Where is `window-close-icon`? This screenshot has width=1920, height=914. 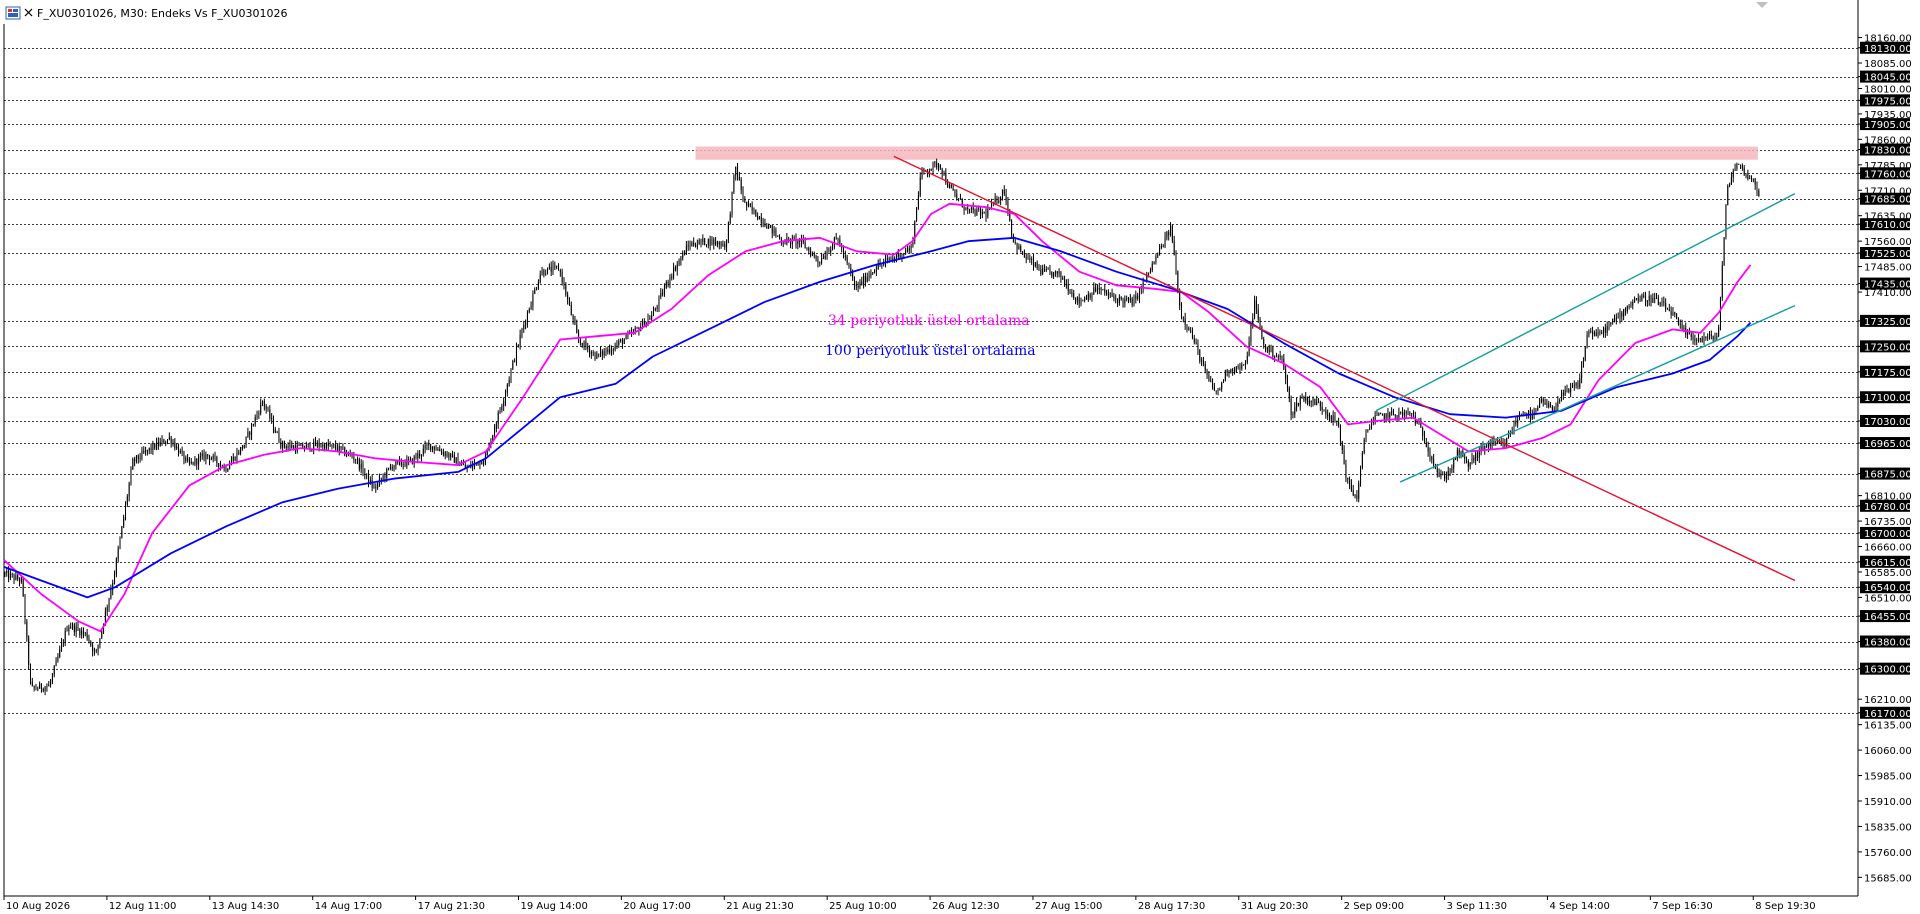
window-close-icon is located at coordinates (28, 12).